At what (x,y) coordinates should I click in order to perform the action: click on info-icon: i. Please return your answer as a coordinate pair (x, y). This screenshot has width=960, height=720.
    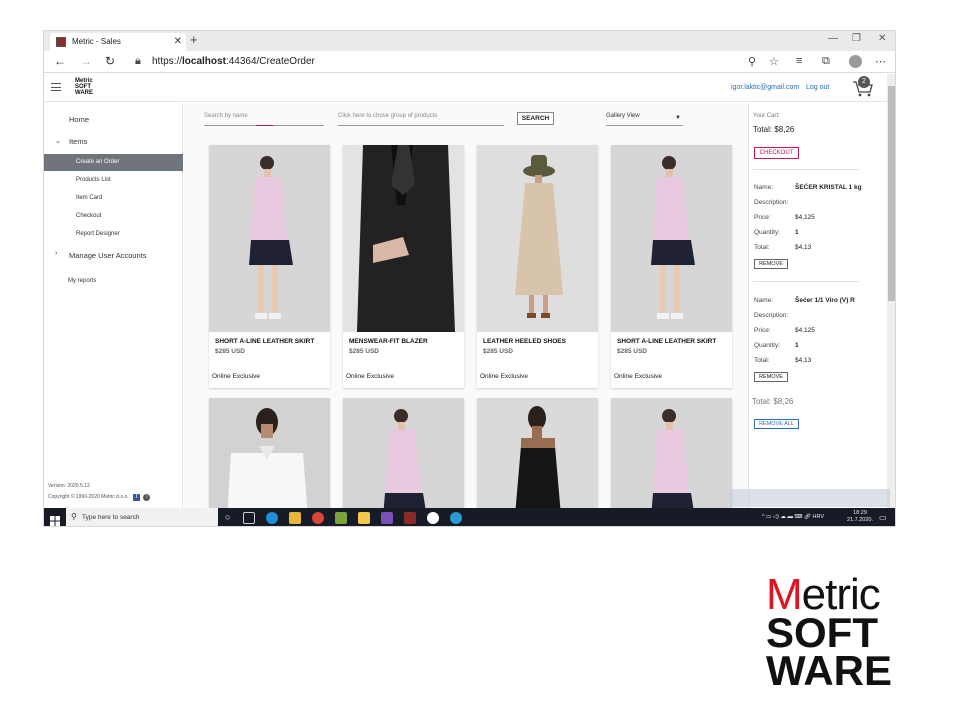
    Looking at the image, I should click on (147, 497).